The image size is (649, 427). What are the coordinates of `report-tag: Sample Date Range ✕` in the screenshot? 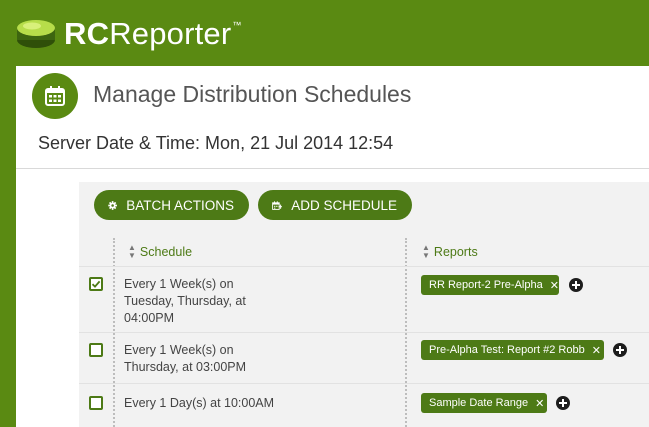 It's located at (484, 403).